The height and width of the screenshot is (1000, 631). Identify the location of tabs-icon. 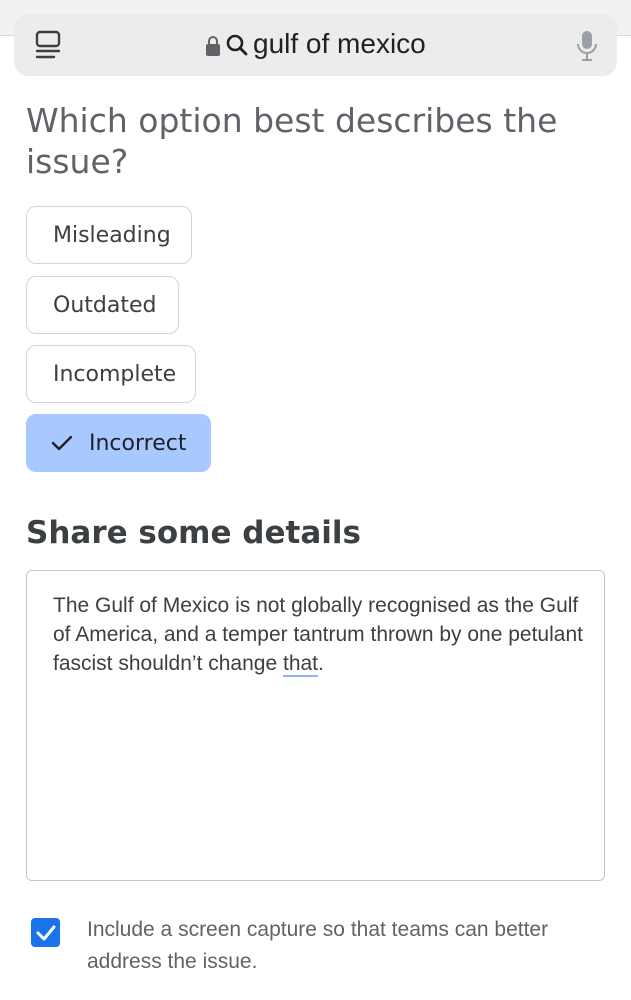
(48, 45).